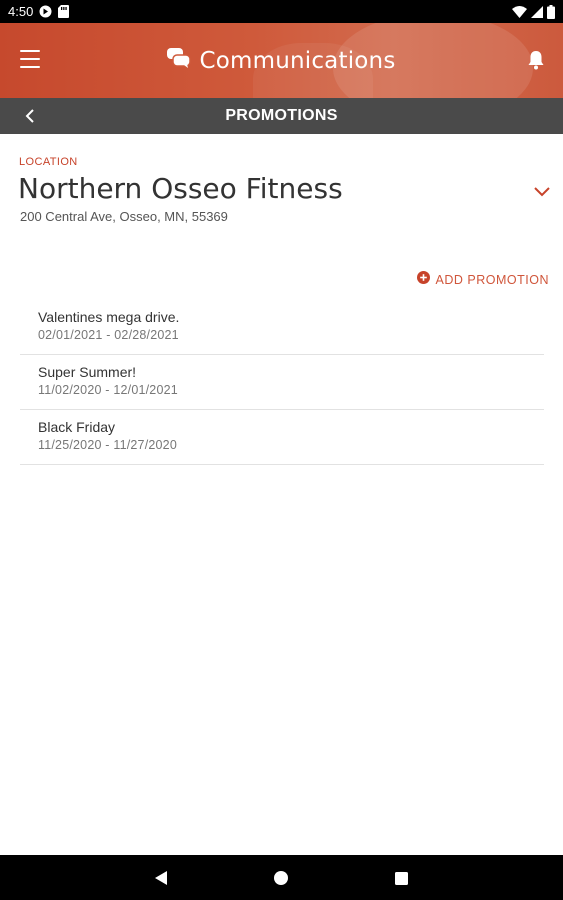  I want to click on battery-icon, so click(551, 11).